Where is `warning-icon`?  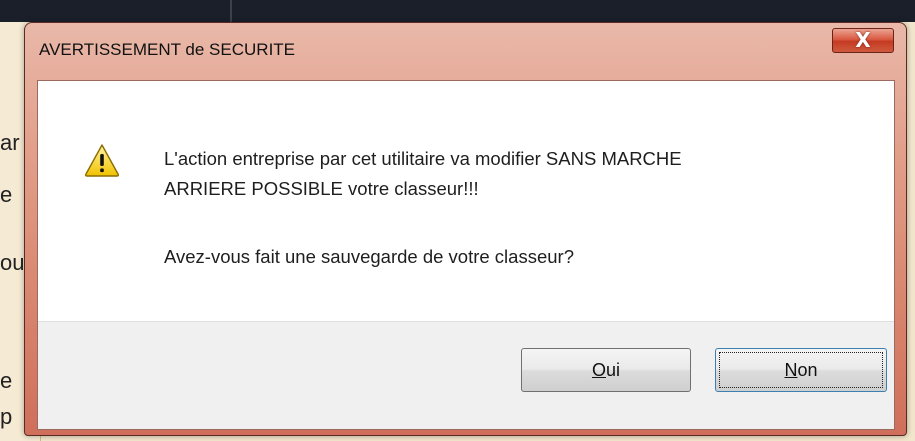
warning-icon is located at coordinates (102, 160).